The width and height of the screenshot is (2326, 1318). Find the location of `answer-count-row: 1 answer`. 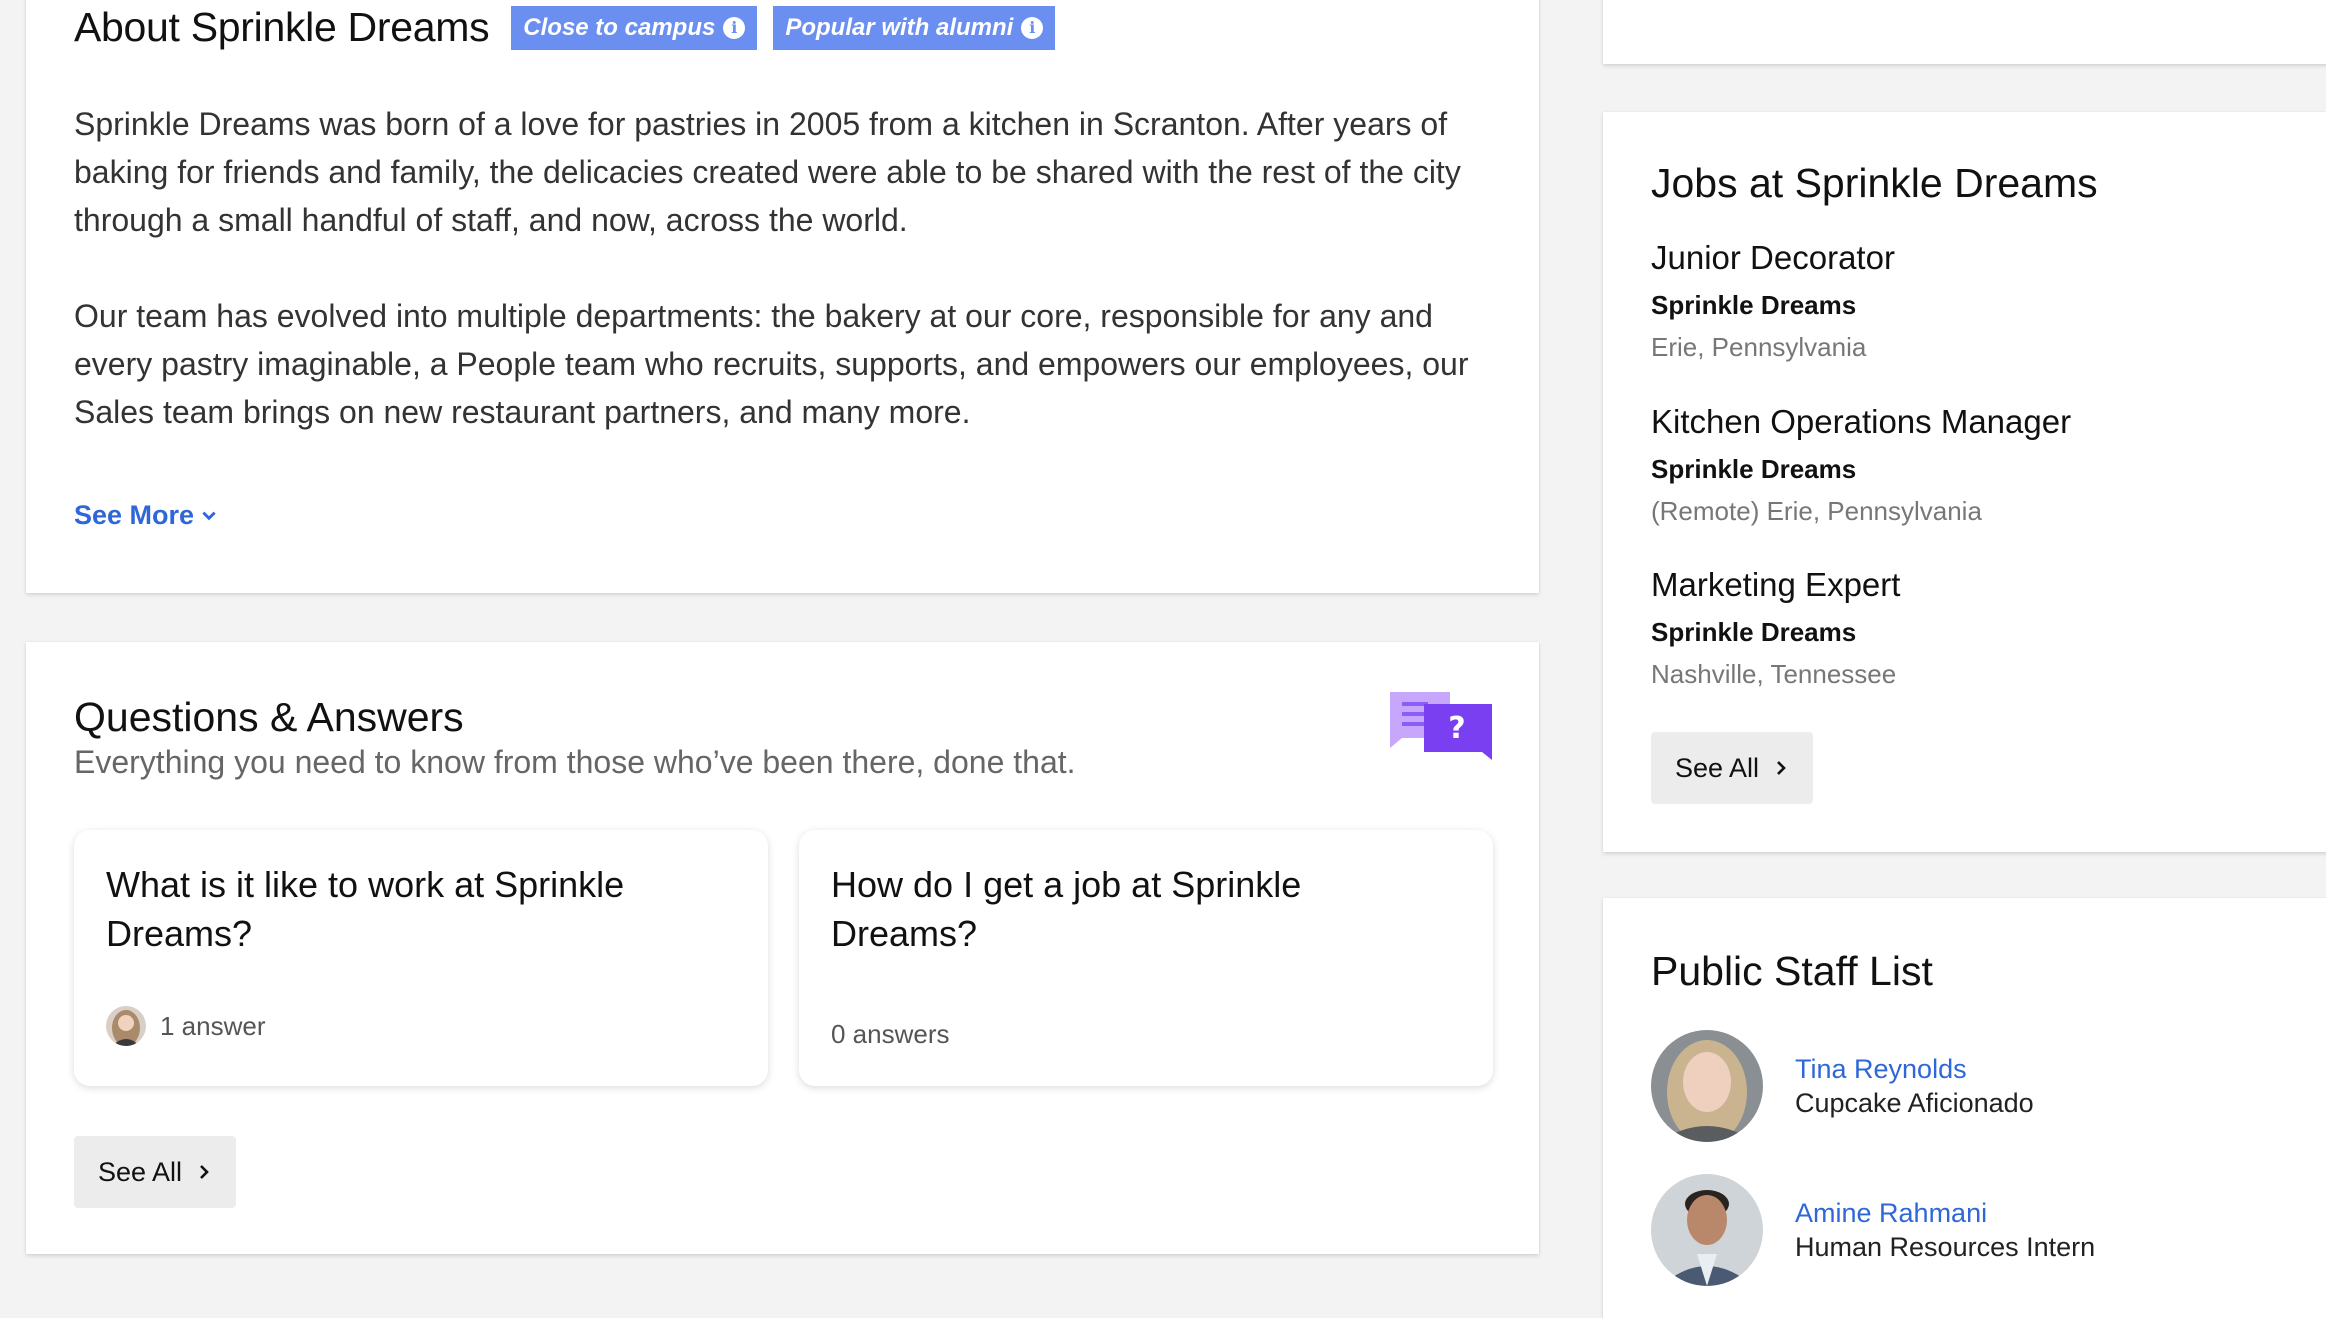

answer-count-row: 1 answer is located at coordinates (186, 1026).